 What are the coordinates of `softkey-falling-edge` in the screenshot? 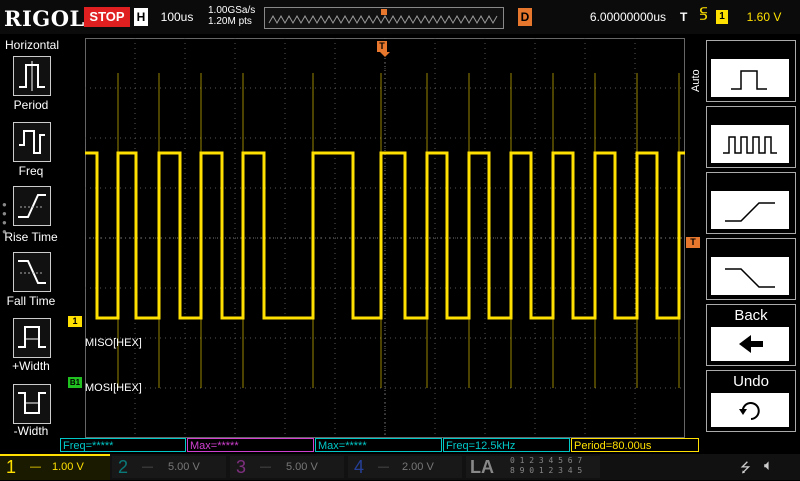 It's located at (751, 269).